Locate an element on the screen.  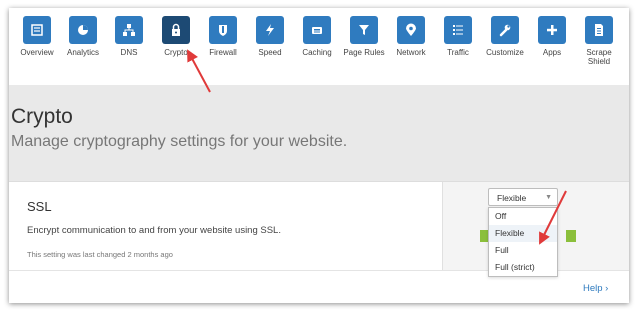
nav-item-page-rules: Page Rules is located at coordinates (364, 36).